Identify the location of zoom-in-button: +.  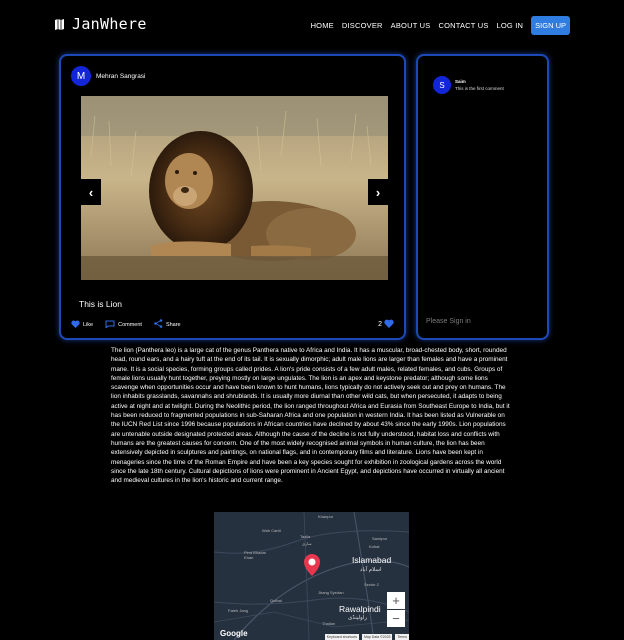
(396, 600).